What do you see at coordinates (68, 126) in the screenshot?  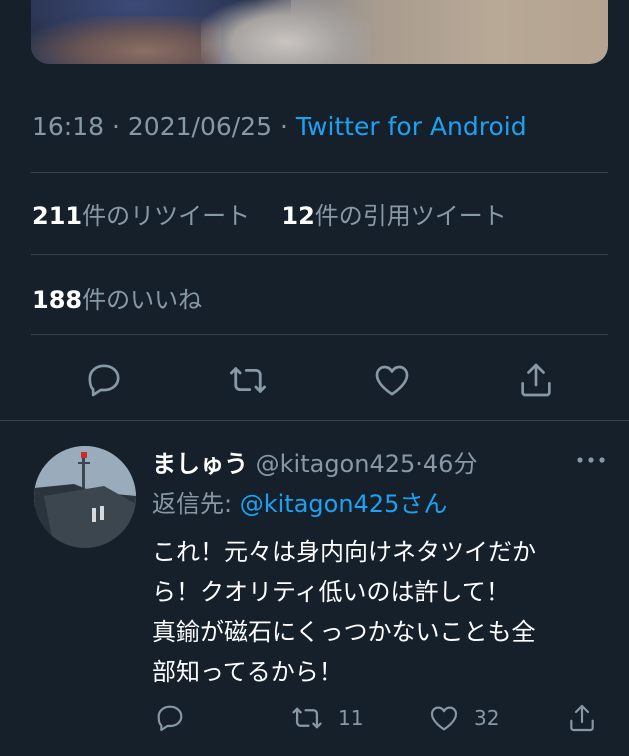 I see `tweet-time: 16:18` at bounding box center [68, 126].